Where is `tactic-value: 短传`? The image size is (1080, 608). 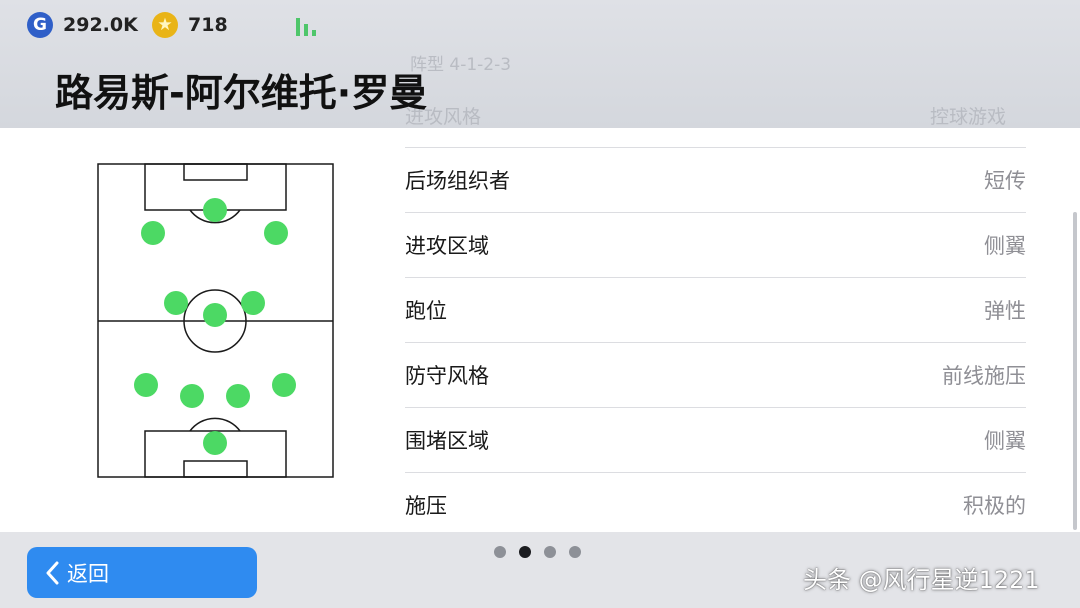 tactic-value: 短传 is located at coordinates (1005, 181).